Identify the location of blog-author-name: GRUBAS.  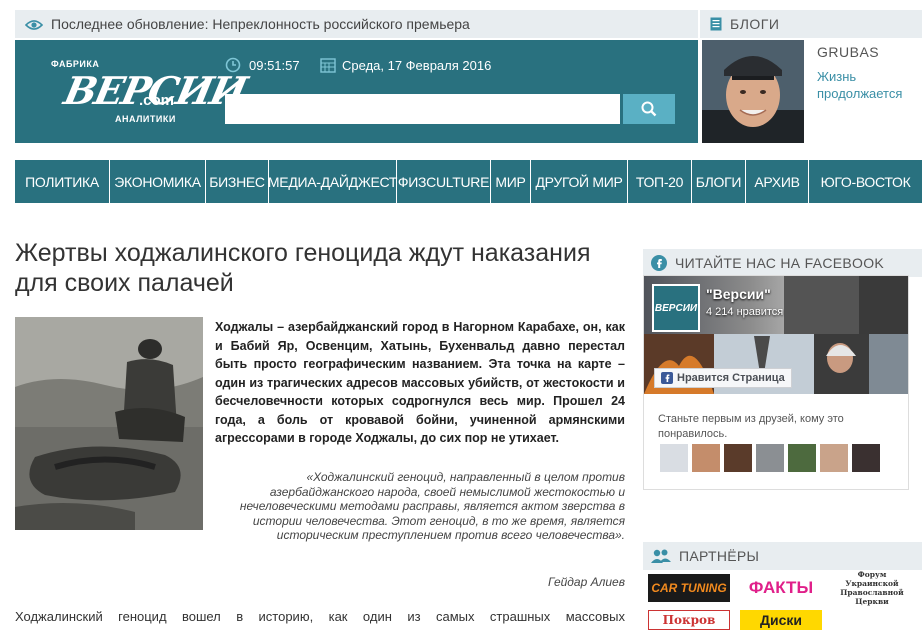
(848, 52).